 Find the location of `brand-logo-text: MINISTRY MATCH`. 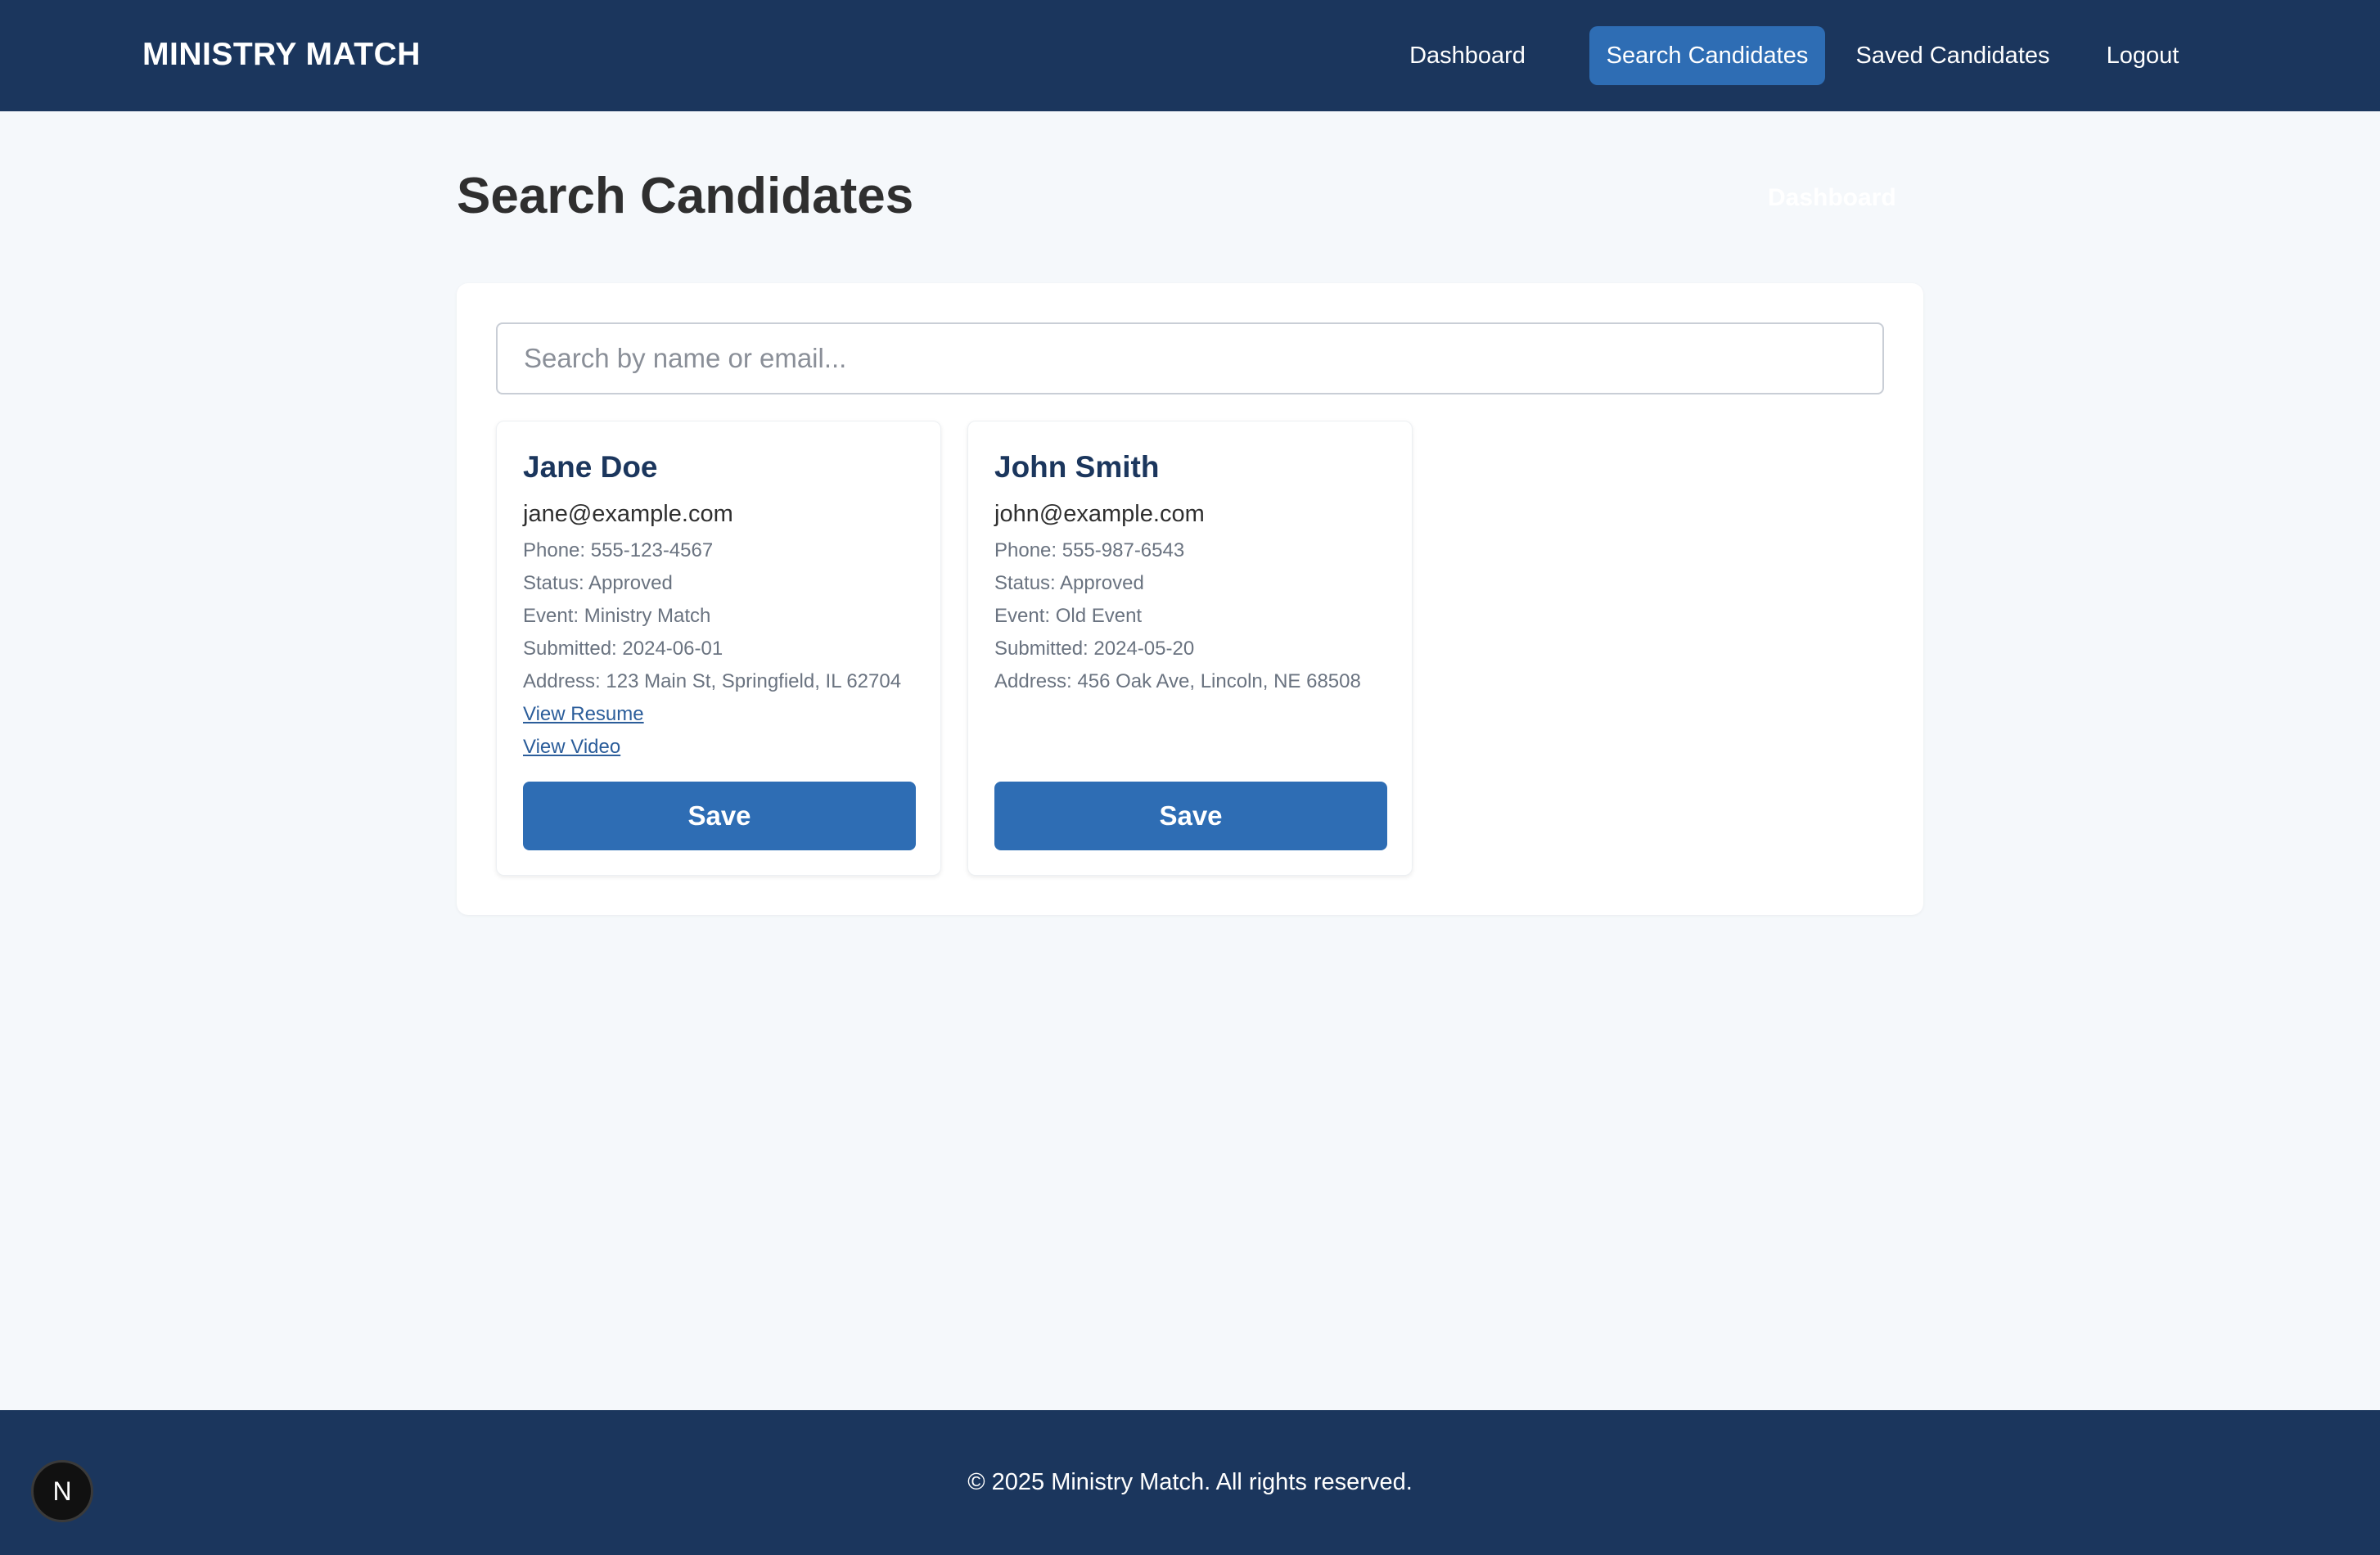

brand-logo-text: MINISTRY MATCH is located at coordinates (281, 54).